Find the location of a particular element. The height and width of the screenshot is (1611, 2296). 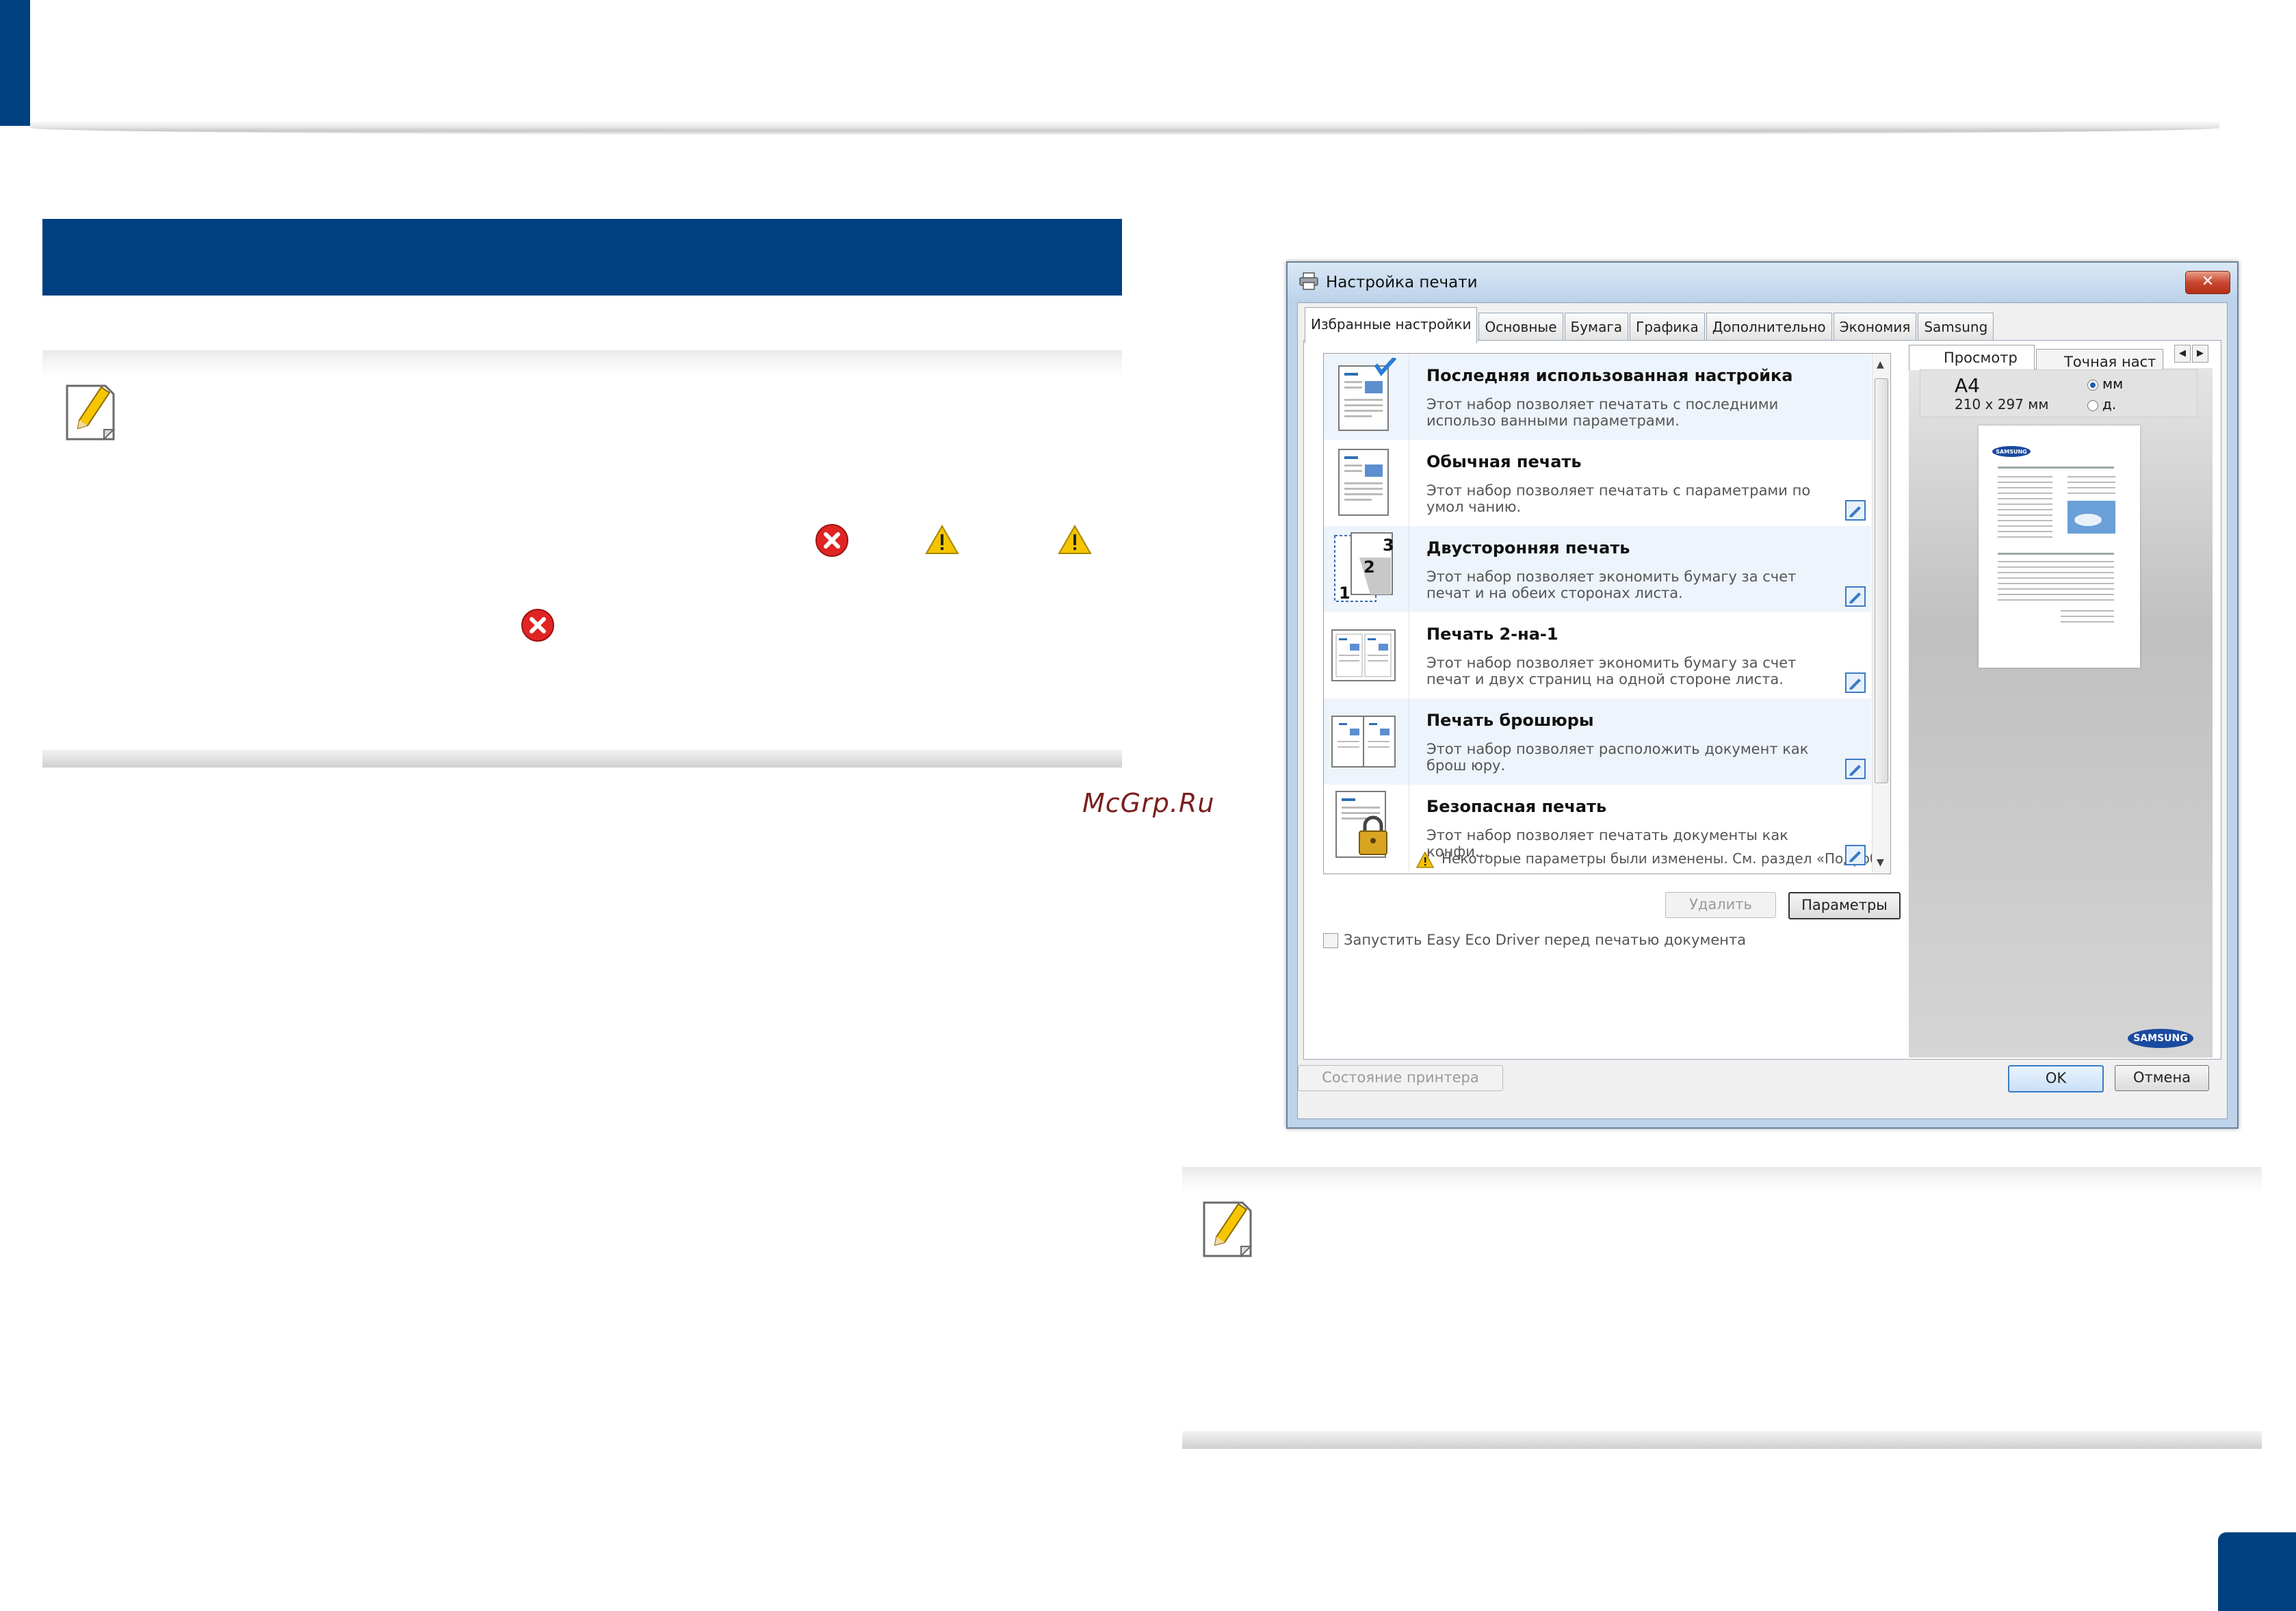

scroll-down-icon: ▼ is located at coordinates (1880, 862).